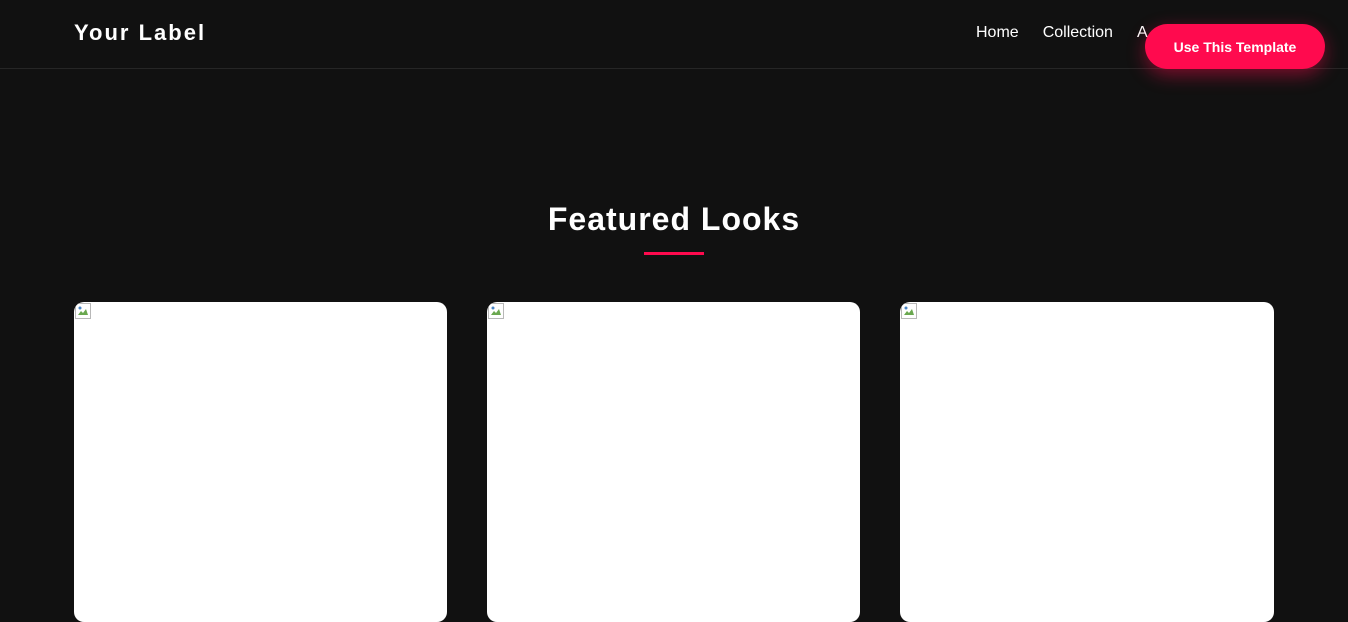  I want to click on section-title: Featured Looks, so click(674, 219).